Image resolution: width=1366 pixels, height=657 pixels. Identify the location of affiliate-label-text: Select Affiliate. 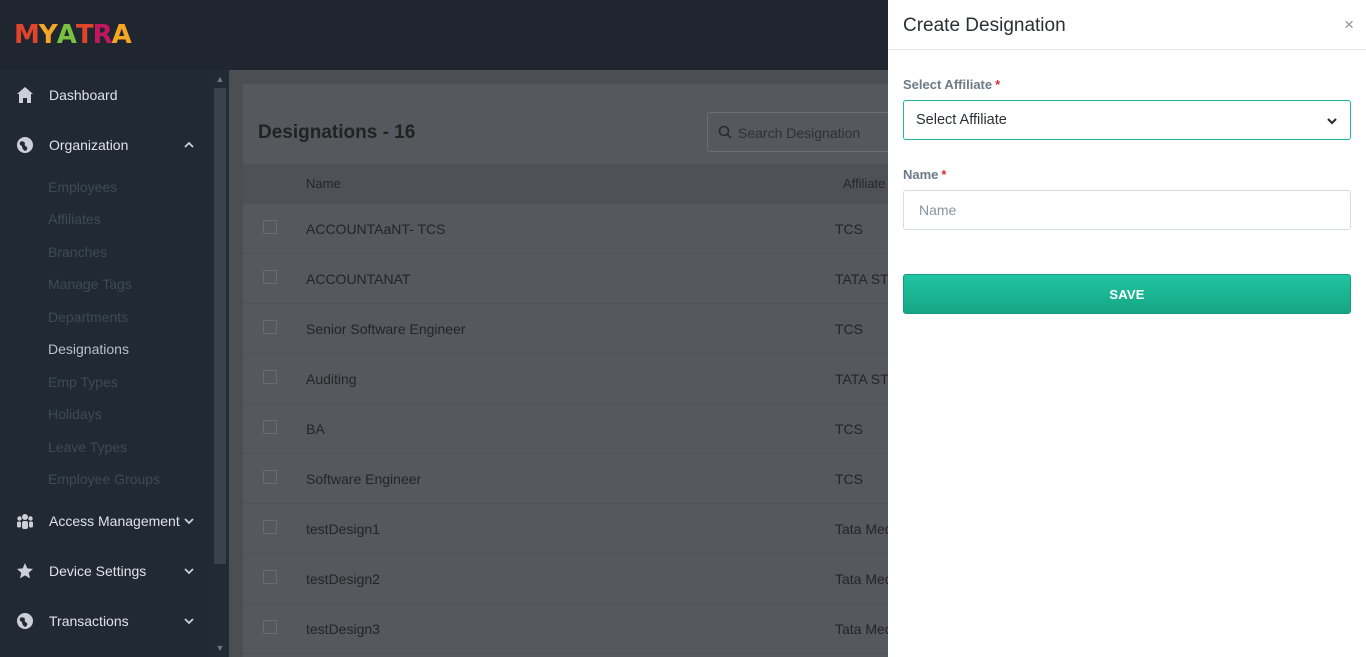
(948, 84).